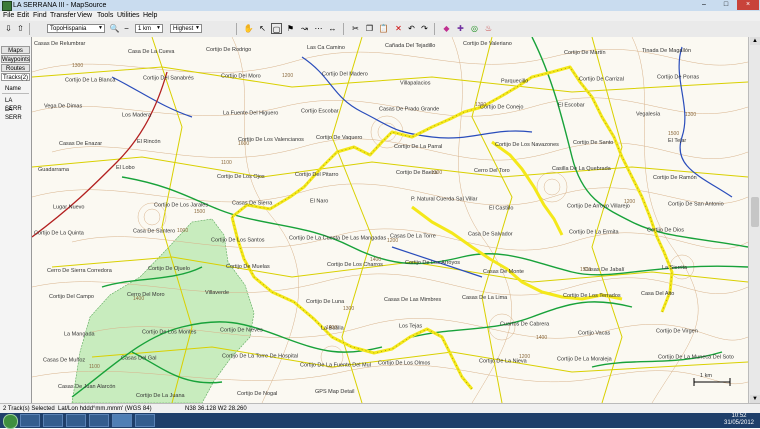 The height and width of the screenshot is (429, 760). What do you see at coordinates (15, 50) in the screenshot?
I see `tab-maps: Maps` at bounding box center [15, 50].